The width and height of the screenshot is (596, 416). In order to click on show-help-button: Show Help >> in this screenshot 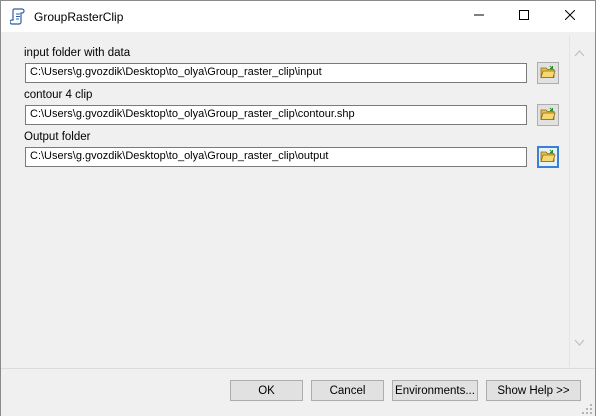, I will do `click(533, 390)`.